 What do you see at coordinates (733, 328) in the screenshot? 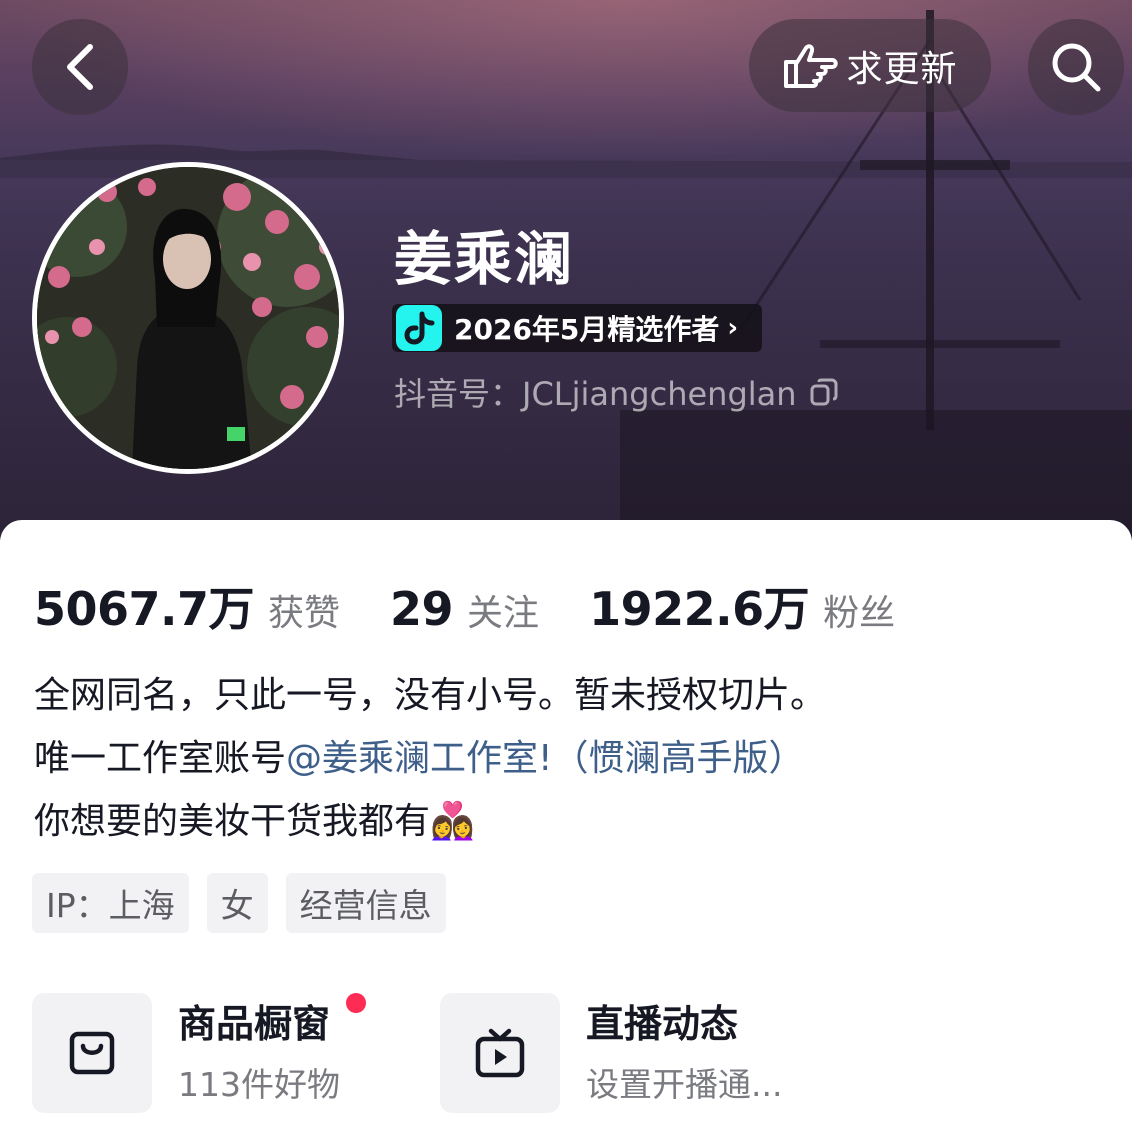
I see `chevron-right-icon: ›` at bounding box center [733, 328].